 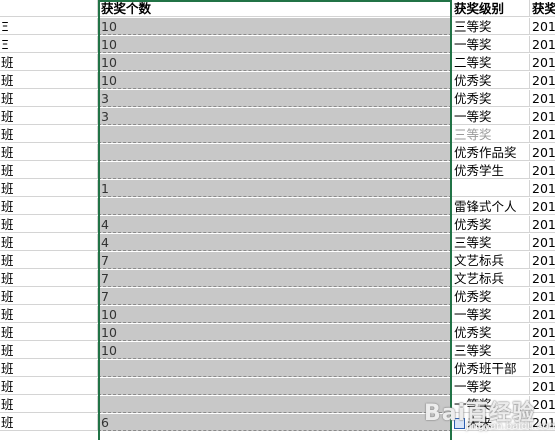 I want to click on table-row: 班 4 优秀奖 201, so click(x=277, y=225).